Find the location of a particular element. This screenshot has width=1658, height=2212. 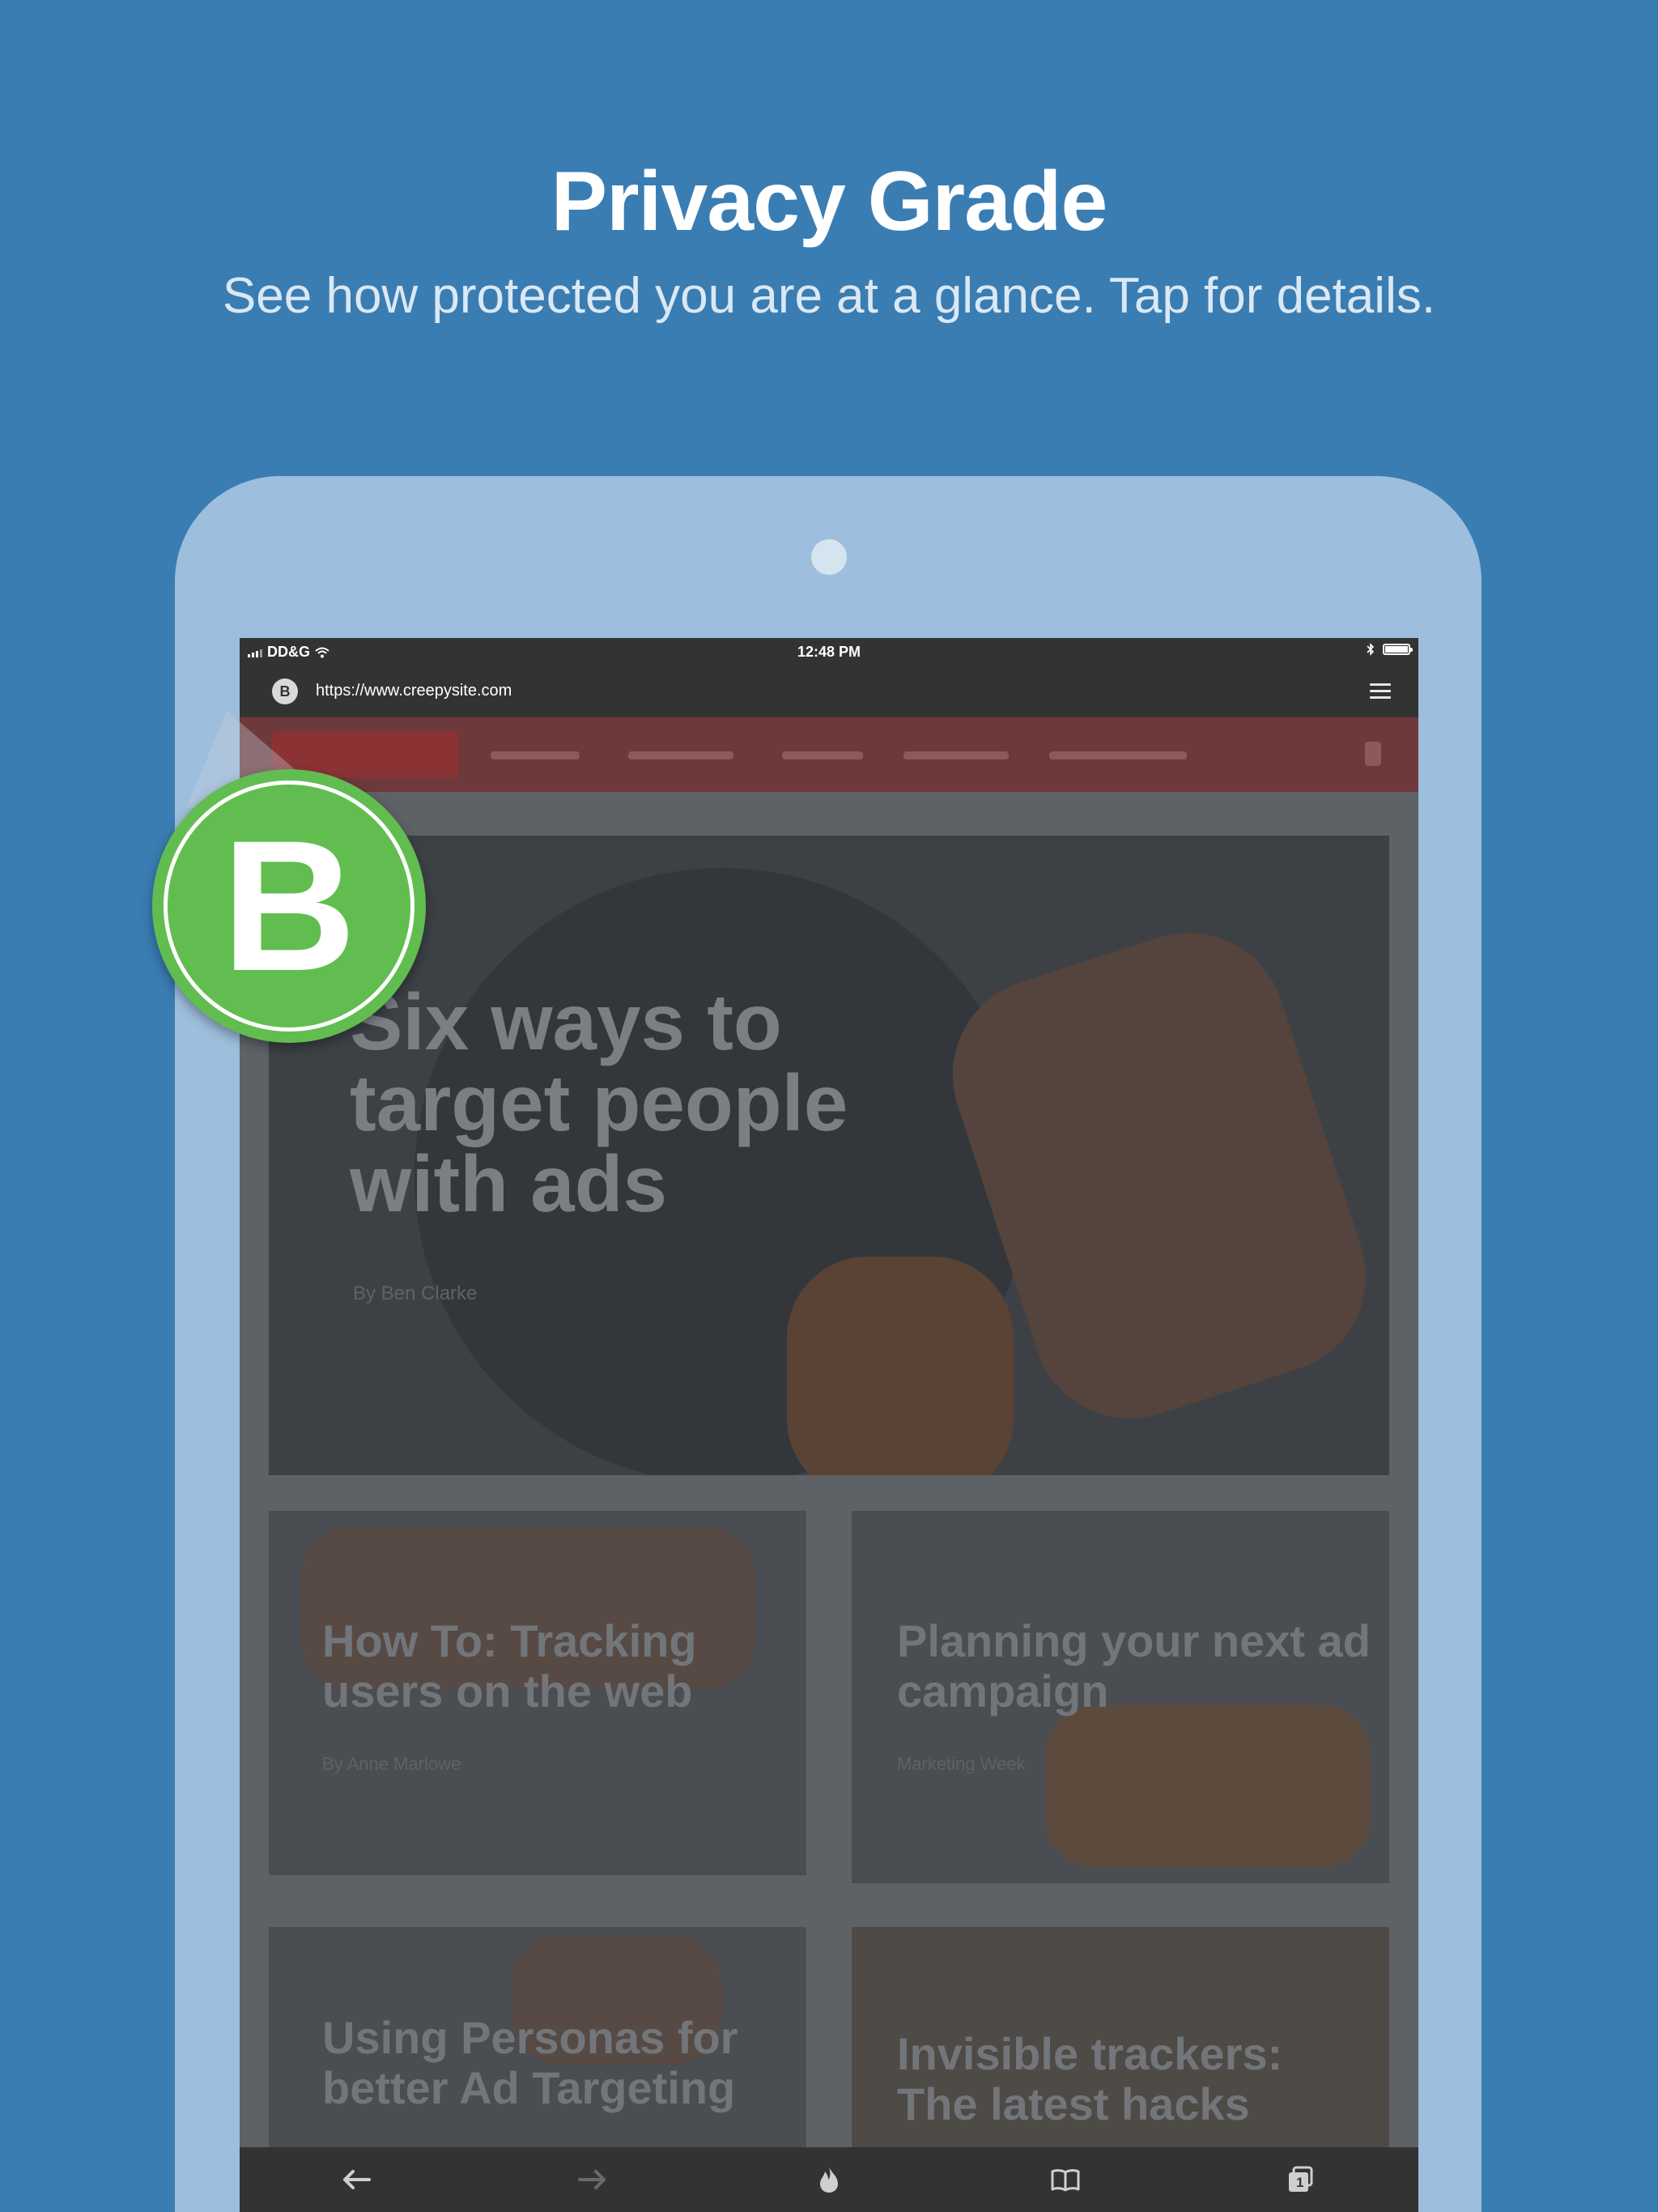

card-title: Planning your next ad campaign is located at coordinates (1134, 1665).